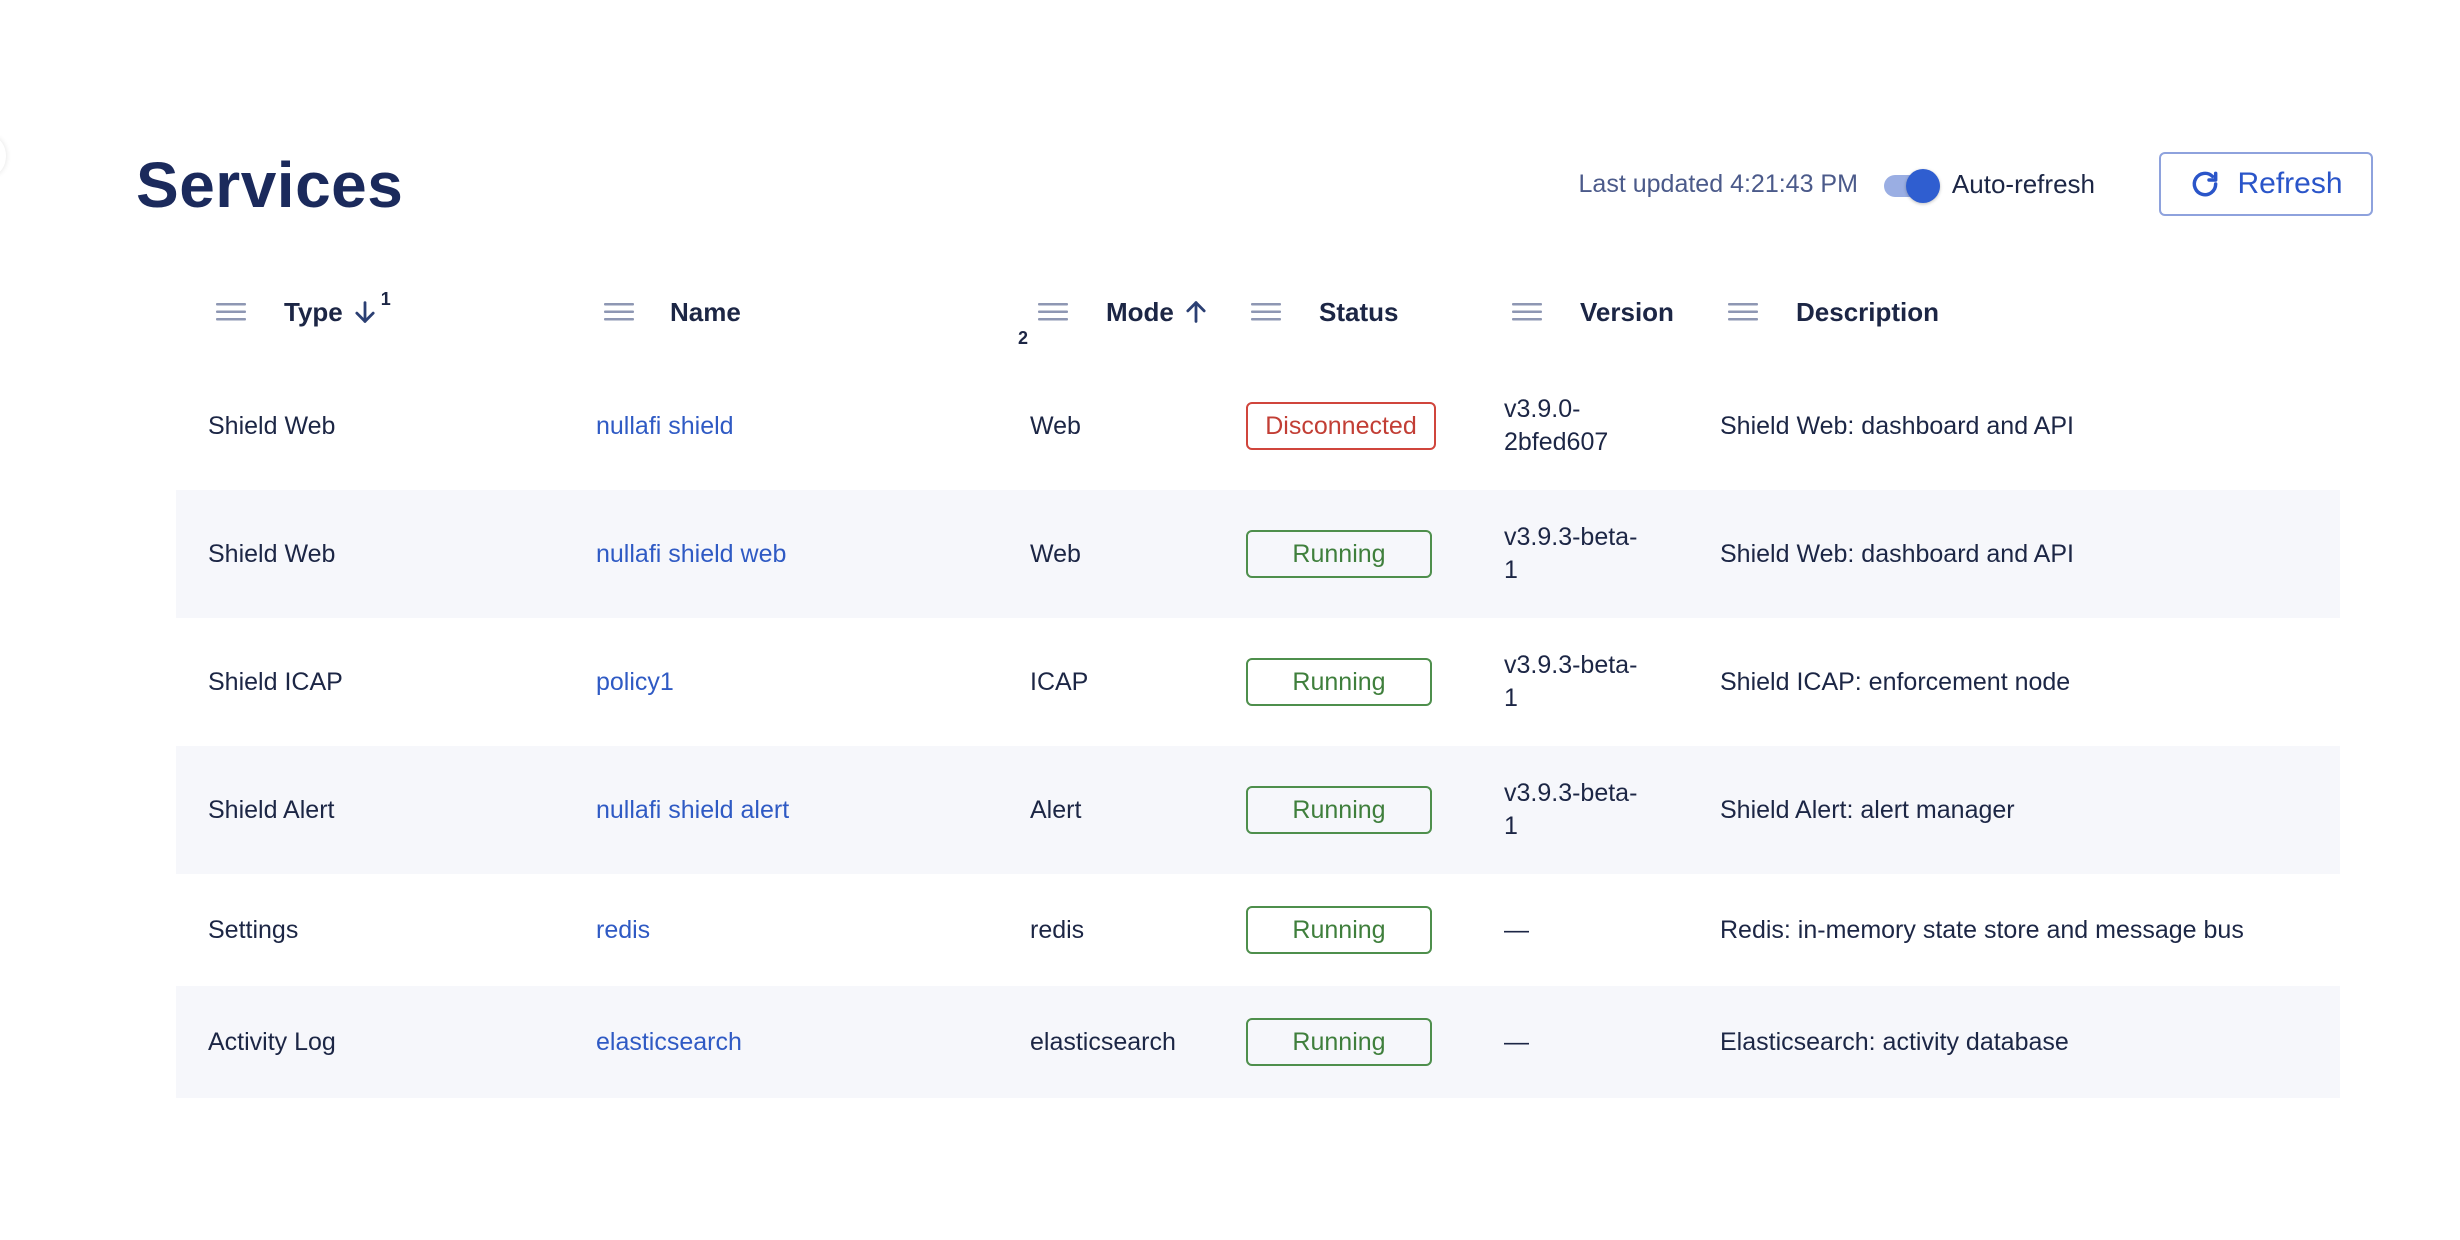  I want to click on column-label-mode: Mode, so click(1140, 312).